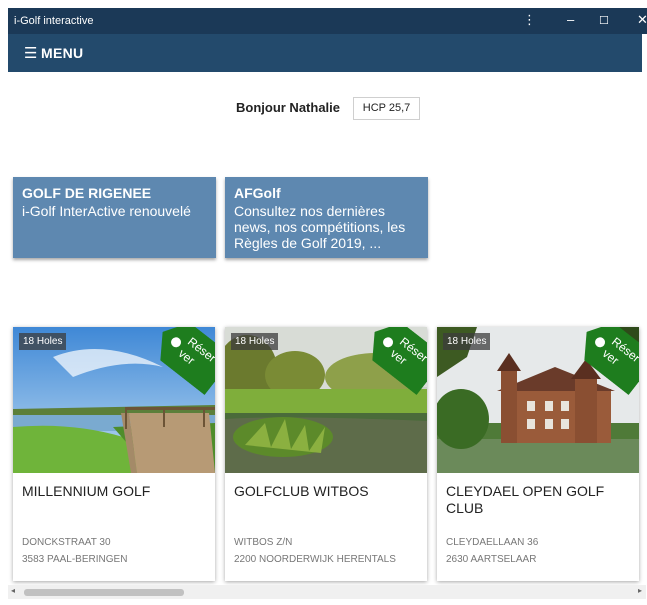 This screenshot has height=605, width=647. I want to click on more-options-icon: ⋮, so click(529, 20).